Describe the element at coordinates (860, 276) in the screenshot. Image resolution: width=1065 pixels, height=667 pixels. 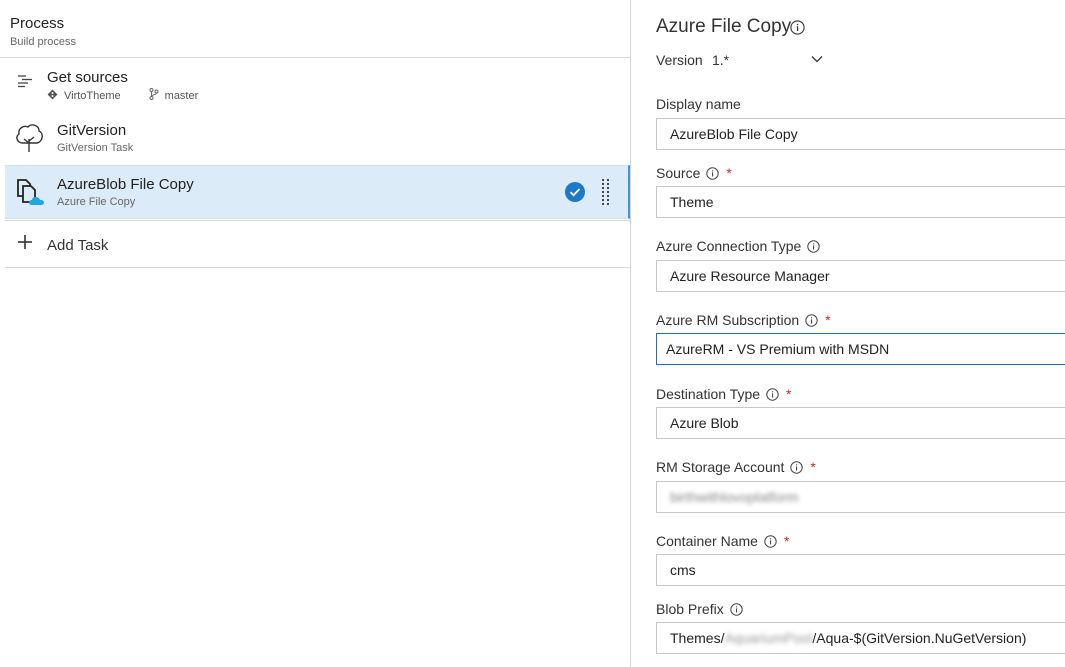
I see `azure-connection-type-select: Azure Resource Manager` at that location.